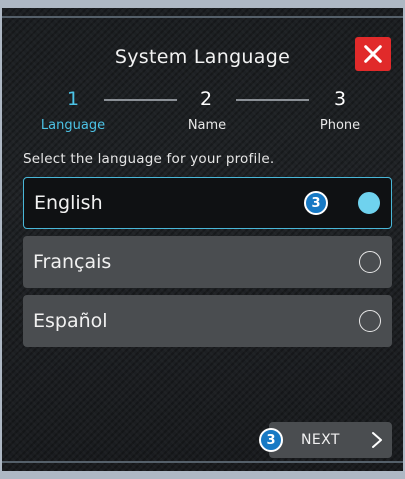  I want to click on instruction-text: Select the language for your profile., so click(149, 159).